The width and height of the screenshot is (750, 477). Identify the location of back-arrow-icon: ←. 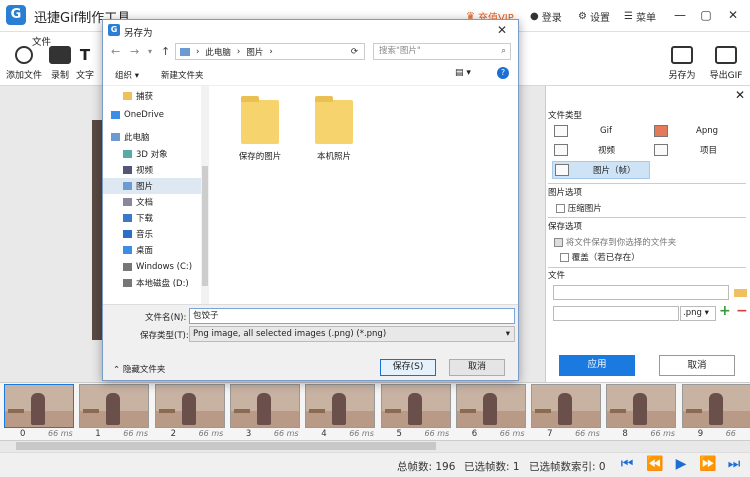
(115, 51).